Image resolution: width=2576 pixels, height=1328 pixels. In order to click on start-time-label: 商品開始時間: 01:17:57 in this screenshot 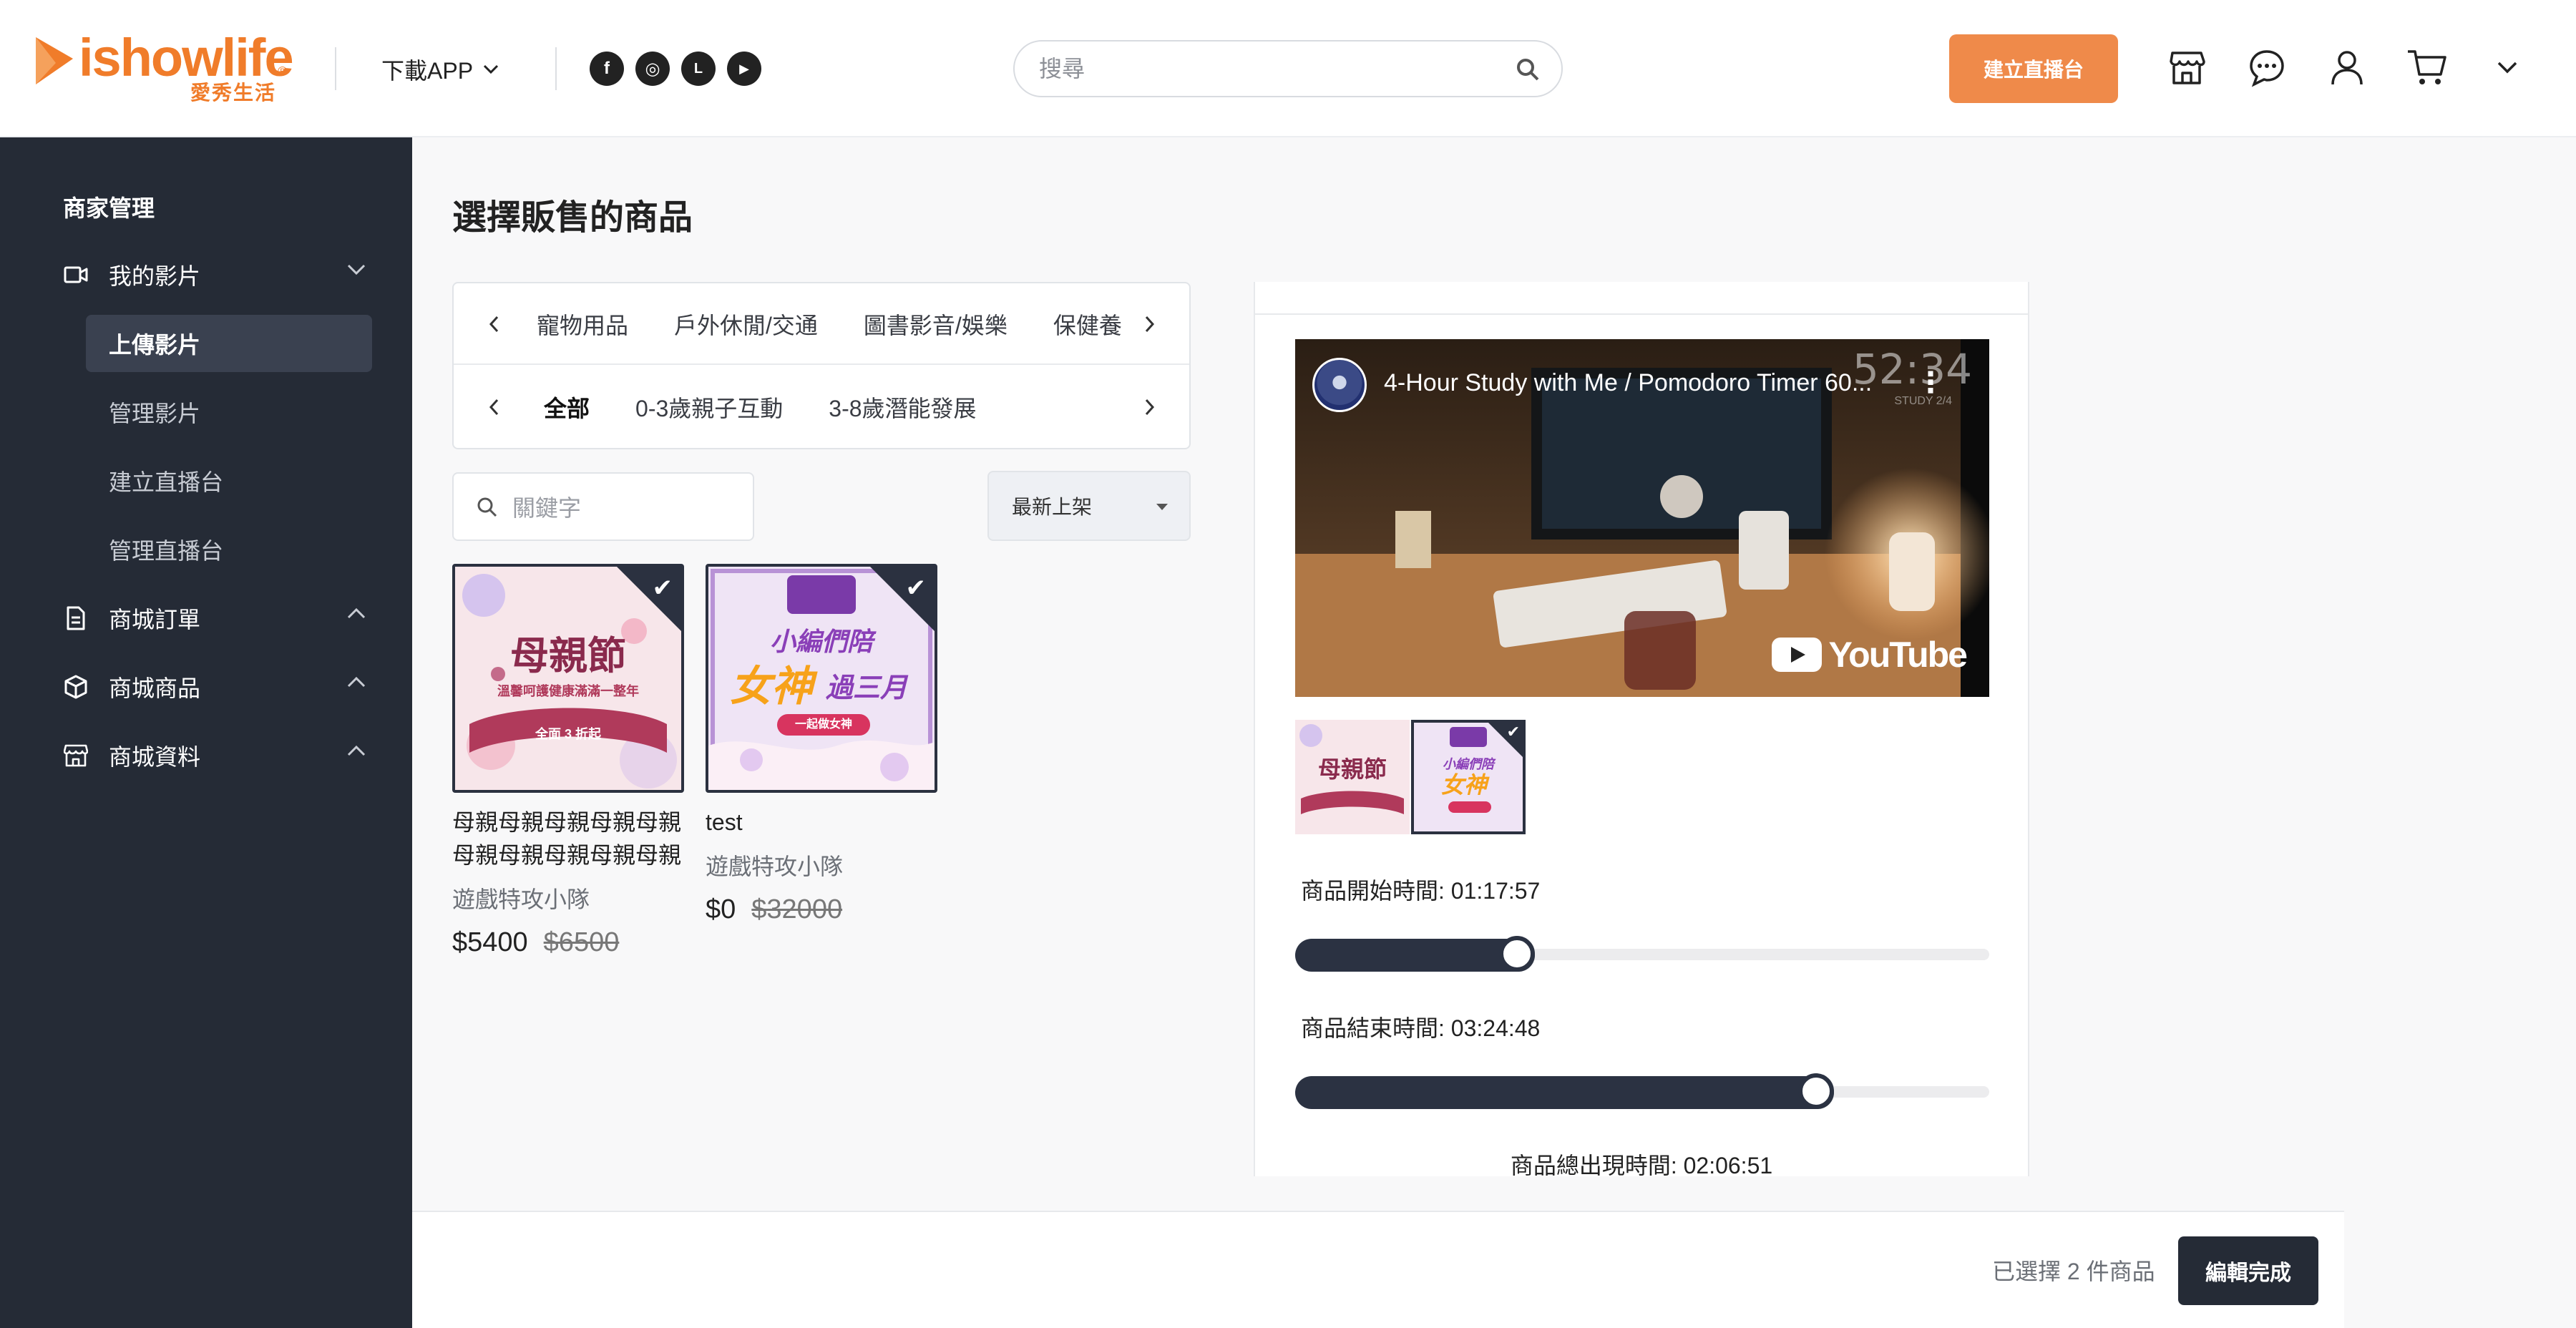, I will do `click(1421, 891)`.